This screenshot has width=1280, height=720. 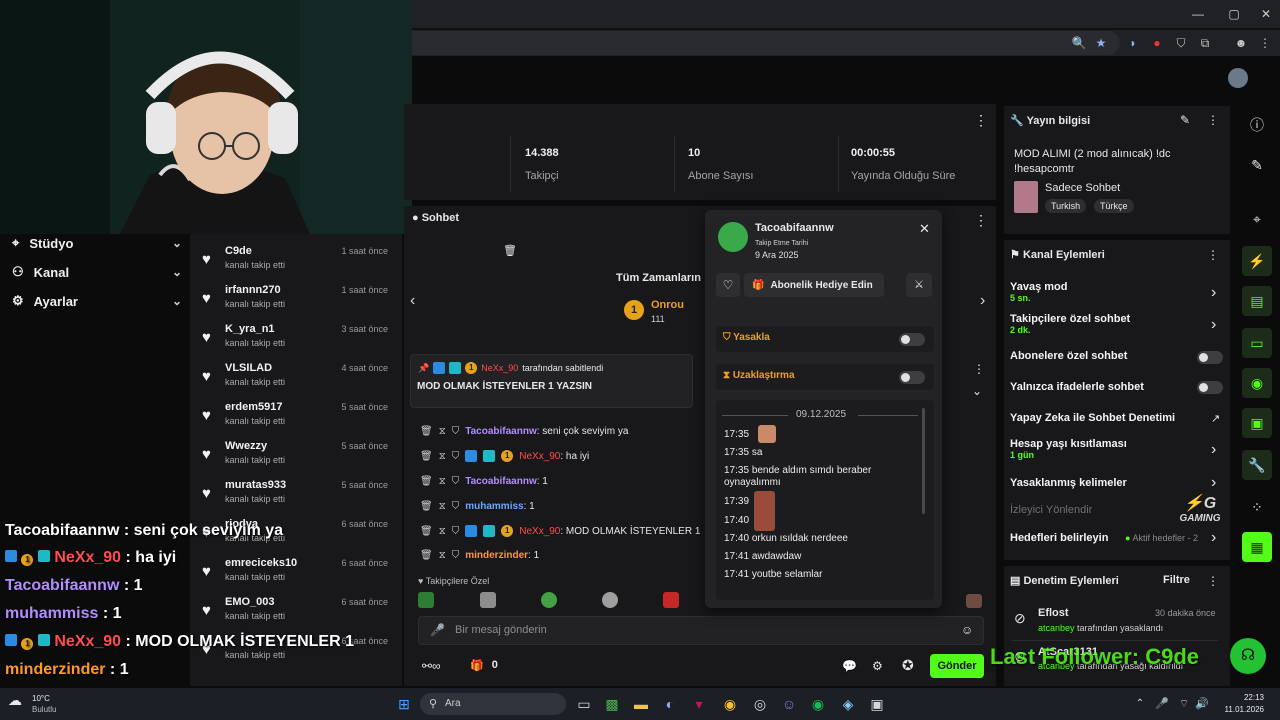 I want to click on slow-mode-row: Yavaş mod 5 sn., so click(x=1038, y=292).